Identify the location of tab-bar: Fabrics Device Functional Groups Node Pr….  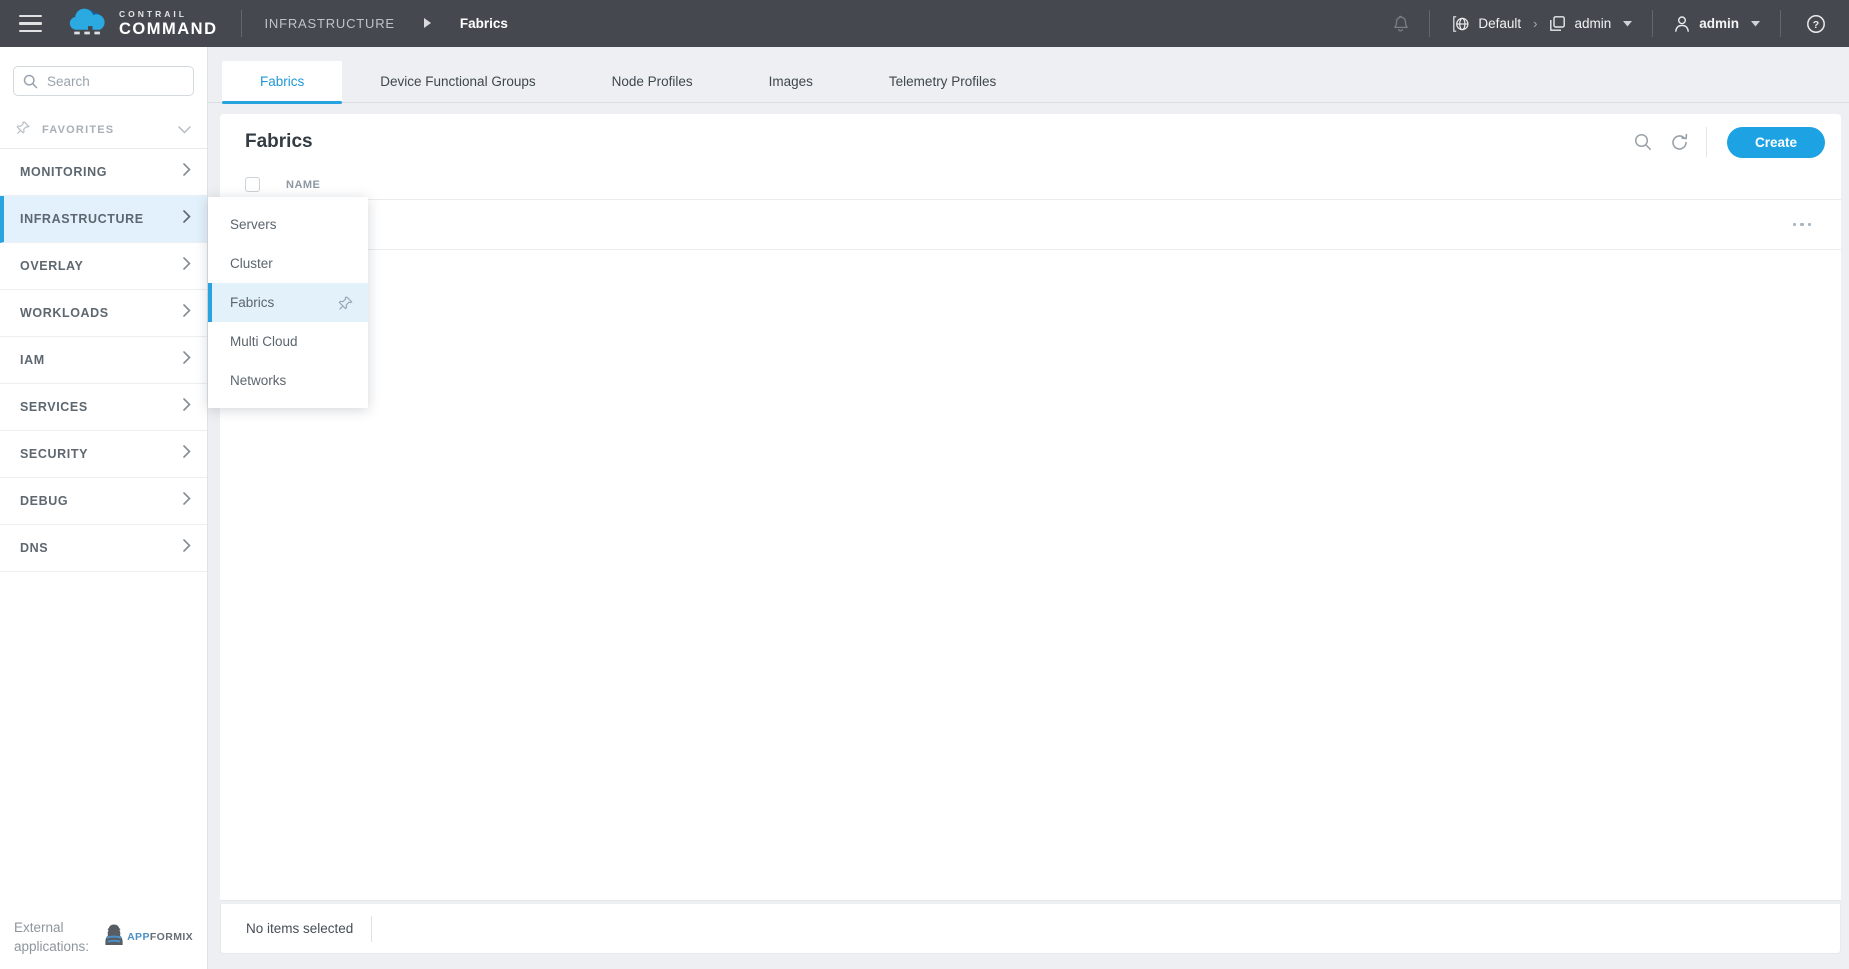
(1028, 75).